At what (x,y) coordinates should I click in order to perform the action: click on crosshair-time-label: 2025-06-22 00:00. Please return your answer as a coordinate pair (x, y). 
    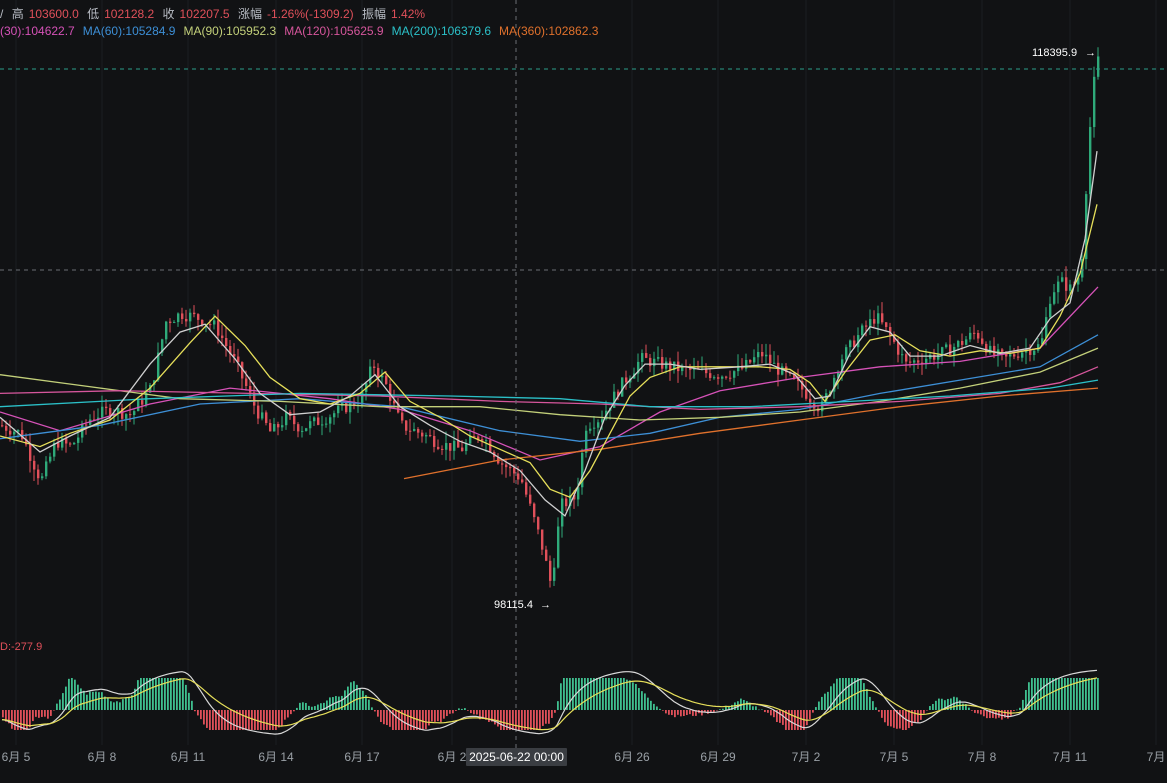
    Looking at the image, I should click on (516, 757).